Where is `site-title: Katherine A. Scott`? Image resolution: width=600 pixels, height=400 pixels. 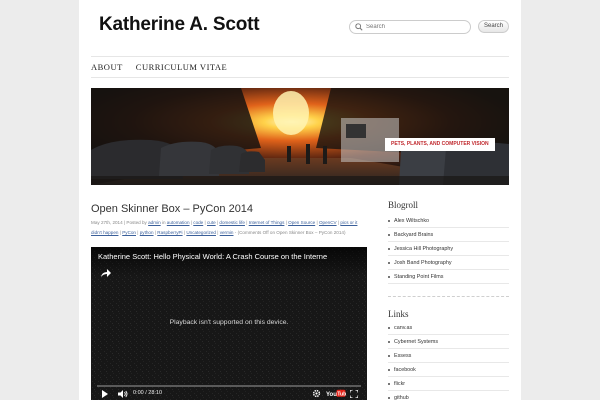
site-title: Katherine A. Scott is located at coordinates (179, 25).